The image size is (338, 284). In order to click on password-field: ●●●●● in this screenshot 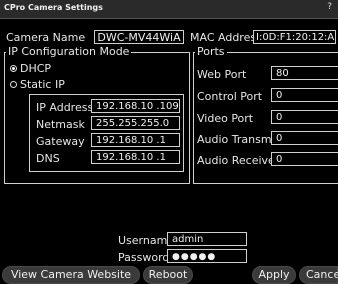, I will do `click(207, 256)`.